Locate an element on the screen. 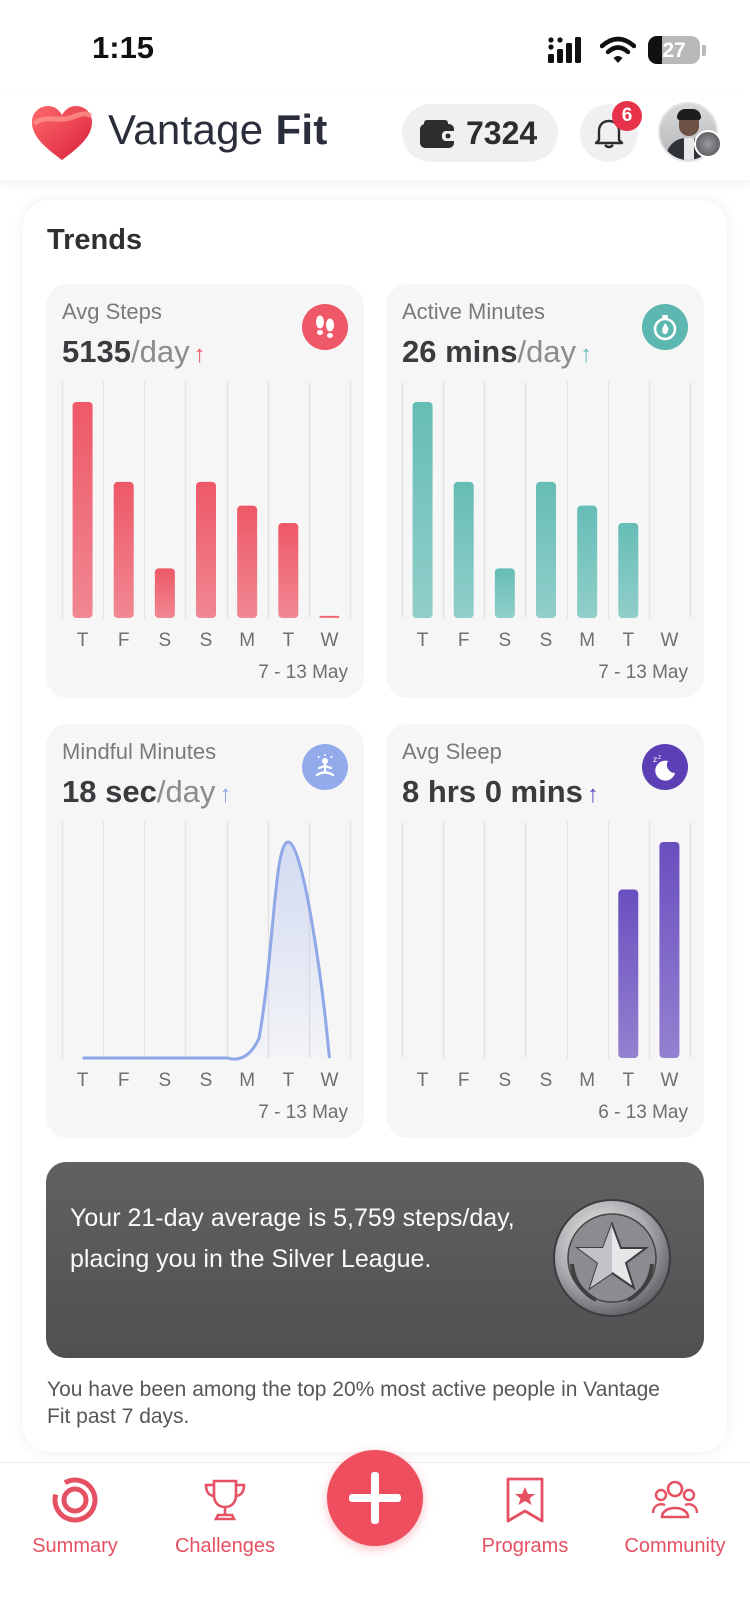  tile-title: Avg Sleep is located at coordinates (452, 751).